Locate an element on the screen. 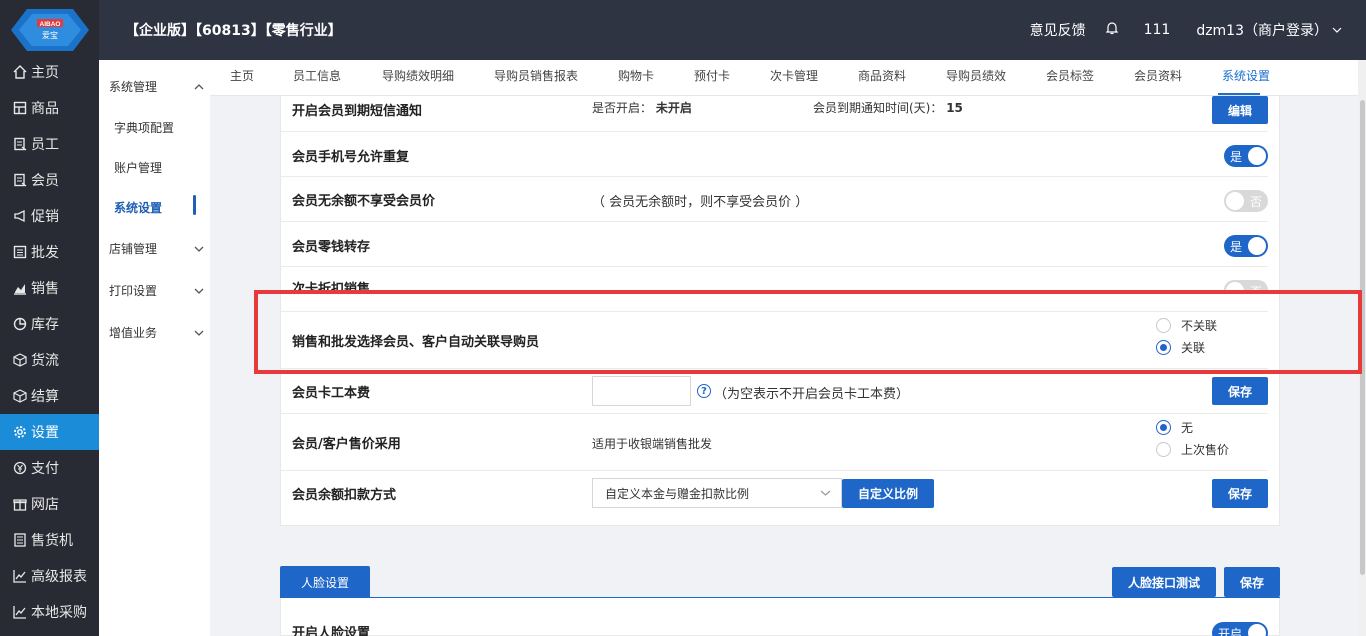 This screenshot has height=636, width=1366. card-fee-note: （为空表示不开启会员卡工本费） is located at coordinates (812, 394).